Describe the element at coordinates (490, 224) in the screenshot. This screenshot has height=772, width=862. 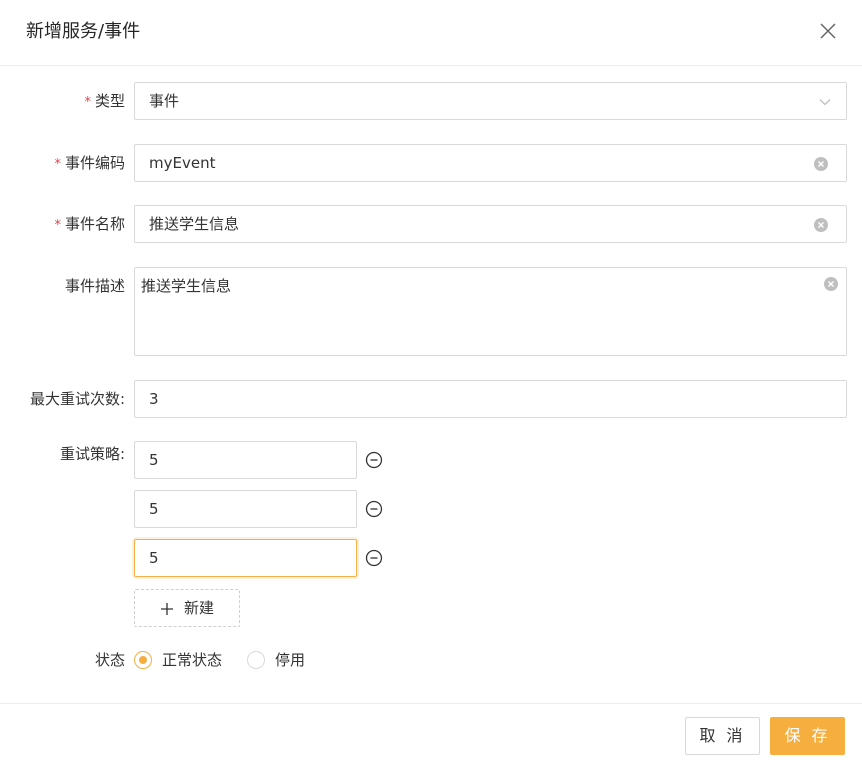
I see `event-name-input: 推送学生信息` at that location.